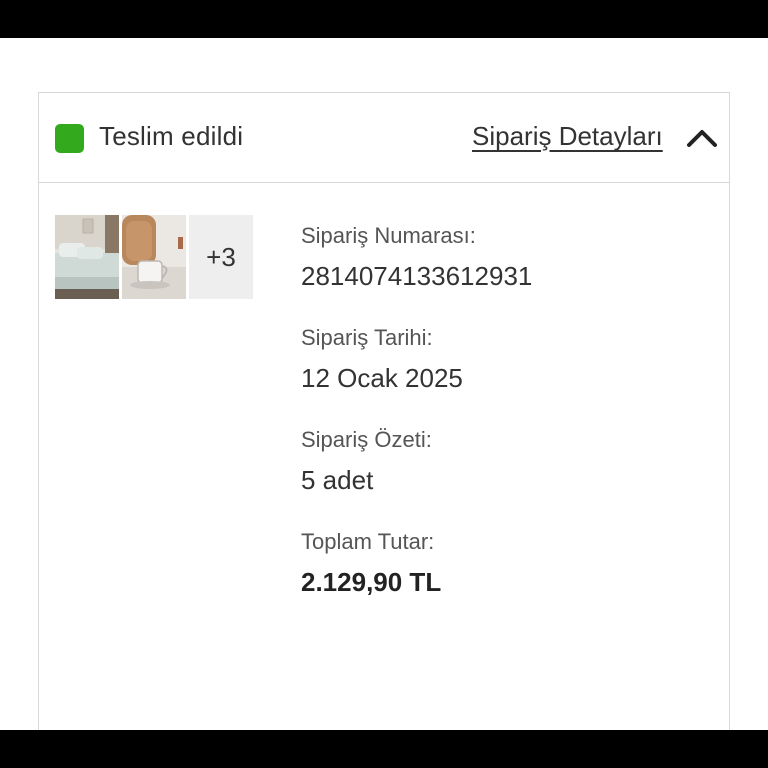 The image size is (768, 768). Describe the element at coordinates (367, 337) in the screenshot. I see `order-date-label: Sipariş Tarihi:` at that location.